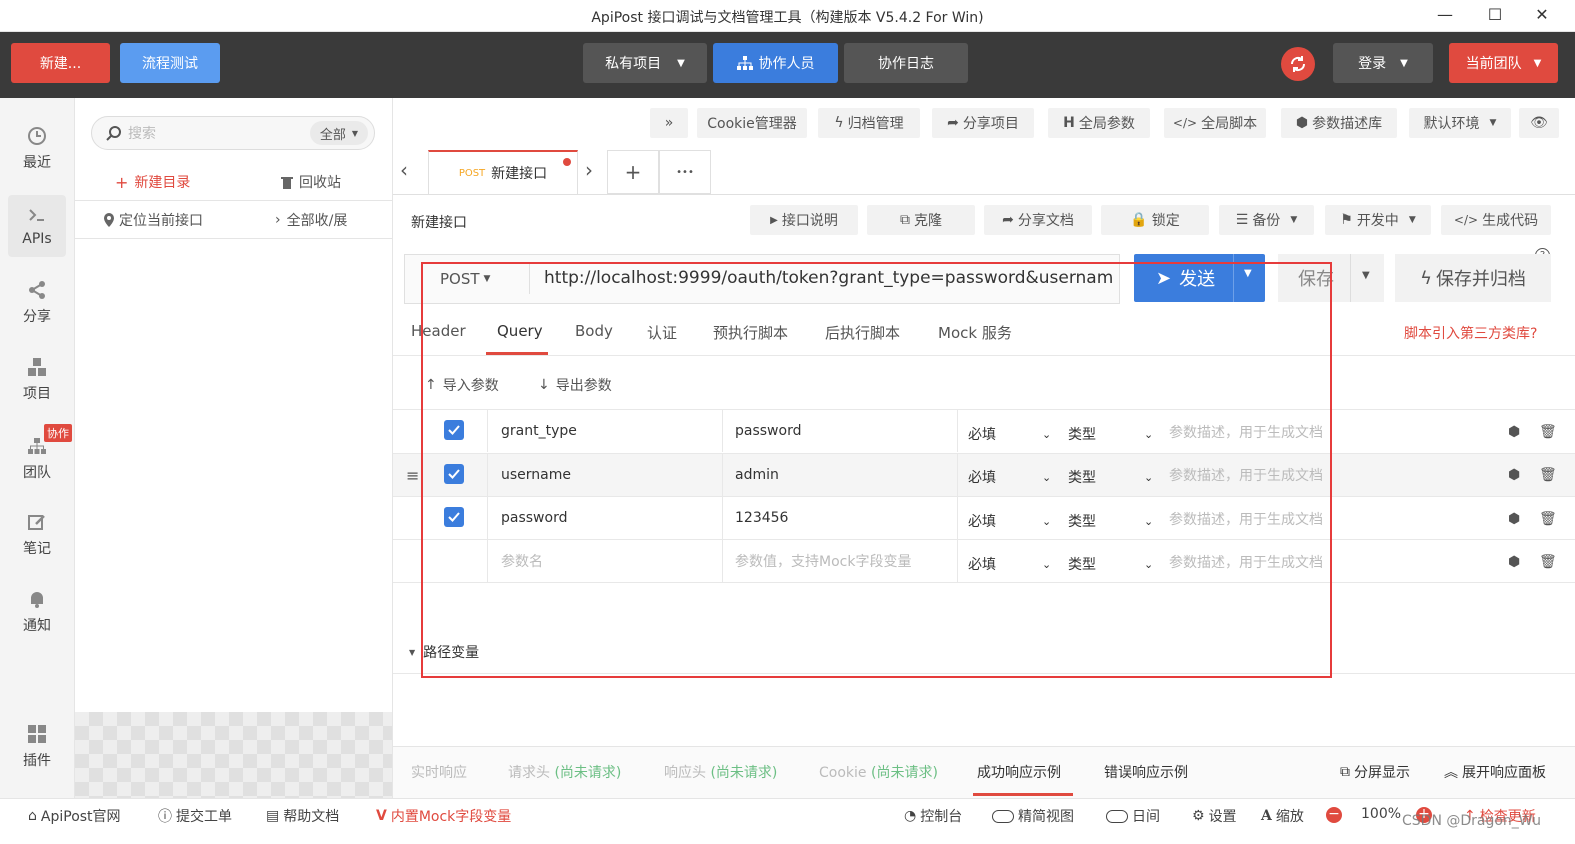 Image resolution: width=1575 pixels, height=844 pixels. I want to click on rail-item-project: 项目, so click(37, 380).